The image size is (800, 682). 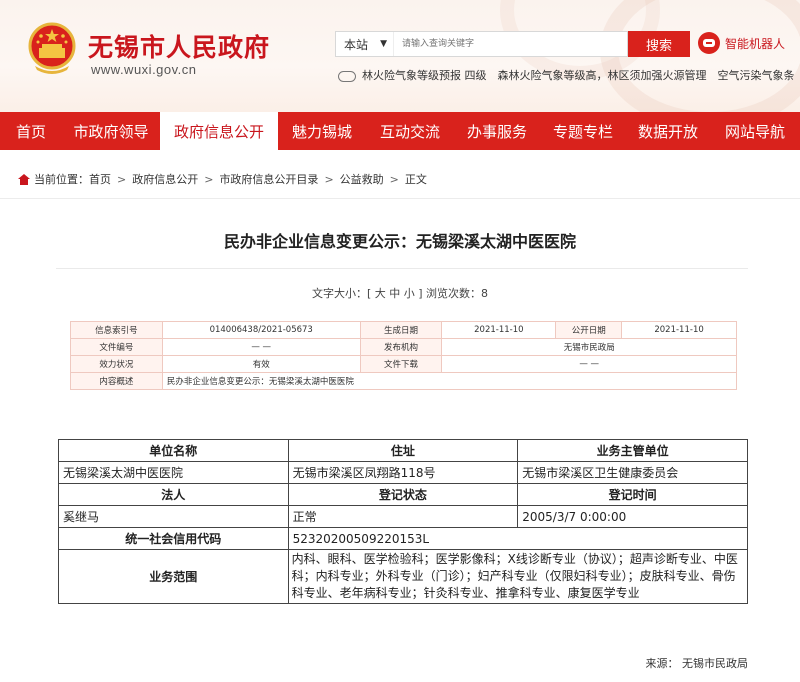 What do you see at coordinates (322, 131) in the screenshot?
I see `nav-item-charm-city: 魅力锡城` at bounding box center [322, 131].